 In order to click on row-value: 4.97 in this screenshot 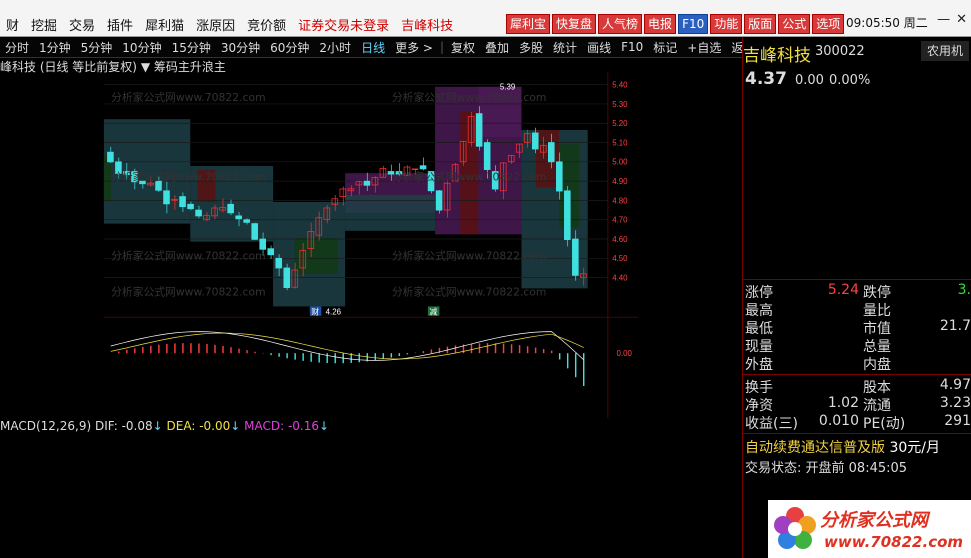, I will do `click(955, 385)`.